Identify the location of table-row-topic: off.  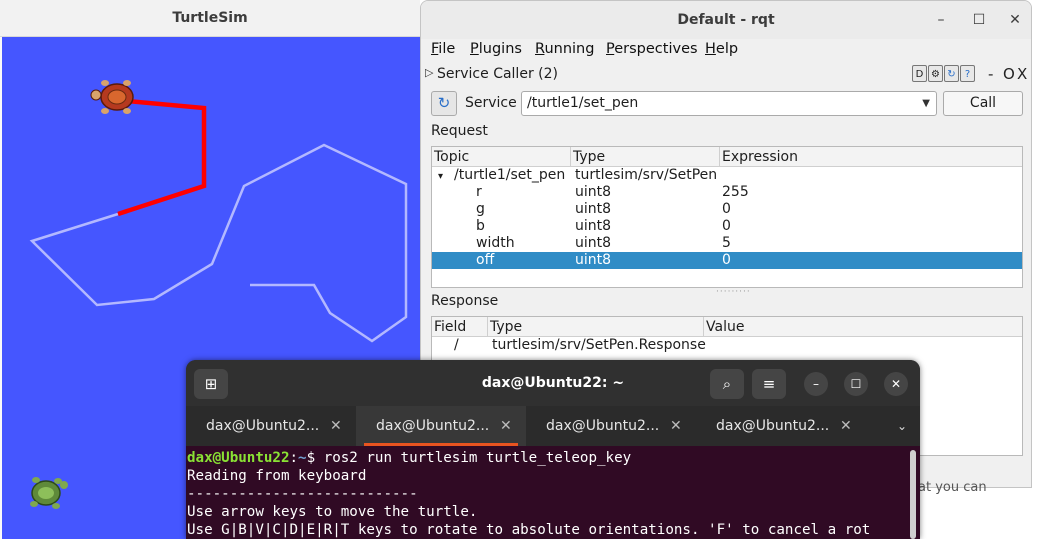
(485, 260).